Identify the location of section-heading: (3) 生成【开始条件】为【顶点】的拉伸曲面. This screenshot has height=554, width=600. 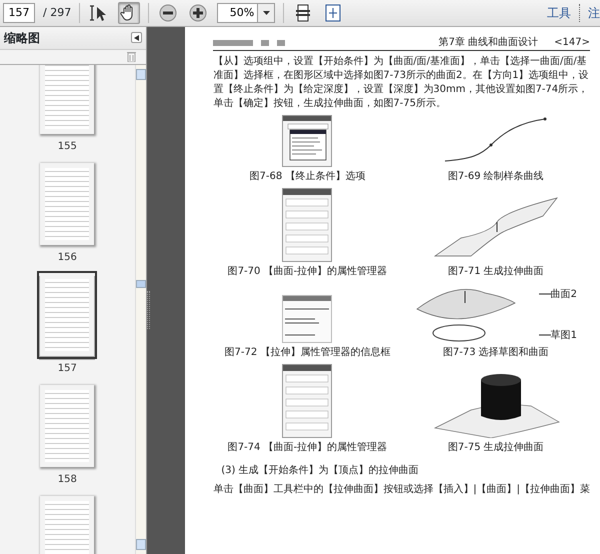
(320, 471).